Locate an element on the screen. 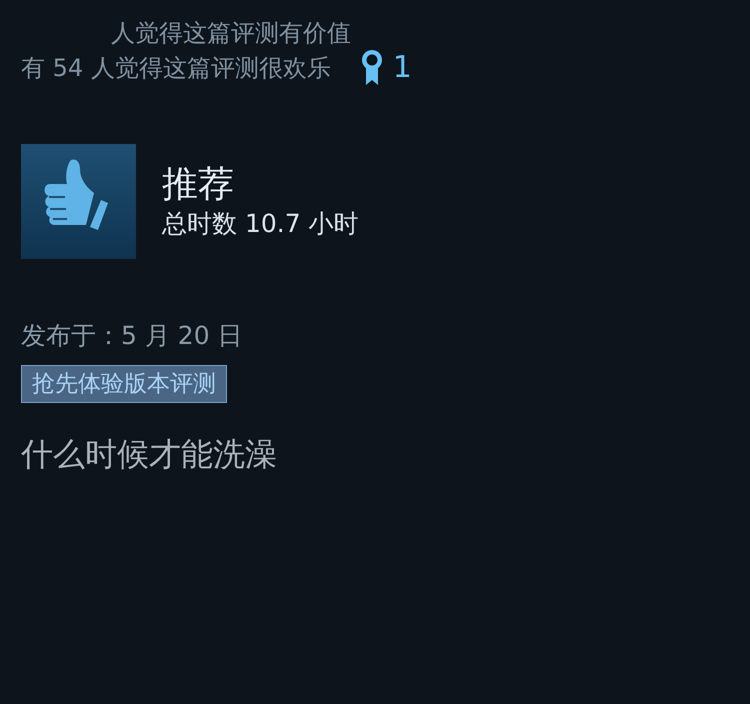 This screenshot has height=704, width=750. helpful-count: 人觉得这篇评测有价值 is located at coordinates (231, 33).